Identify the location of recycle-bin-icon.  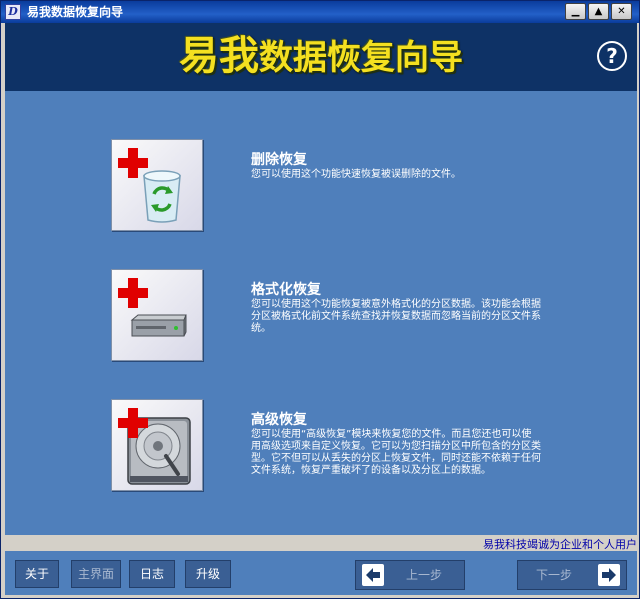
(162, 196).